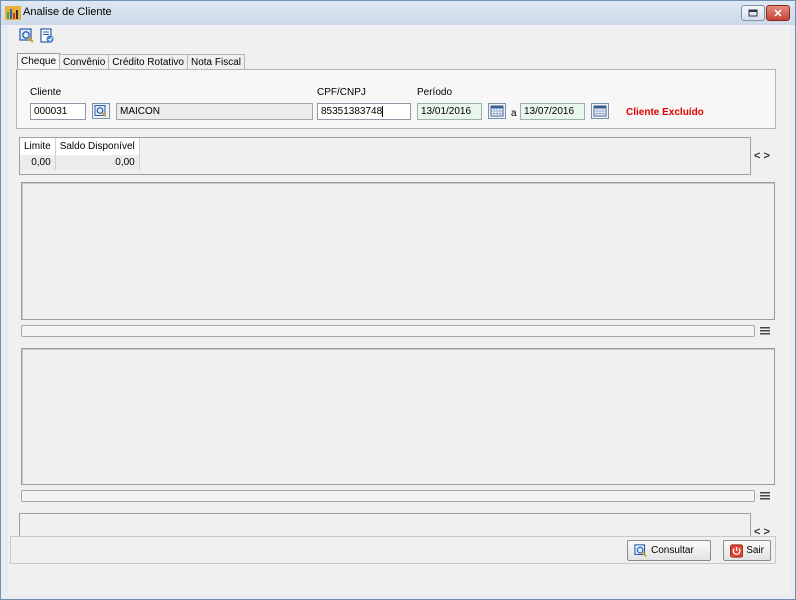  I want to click on date-from-calendar-button, so click(497, 111).